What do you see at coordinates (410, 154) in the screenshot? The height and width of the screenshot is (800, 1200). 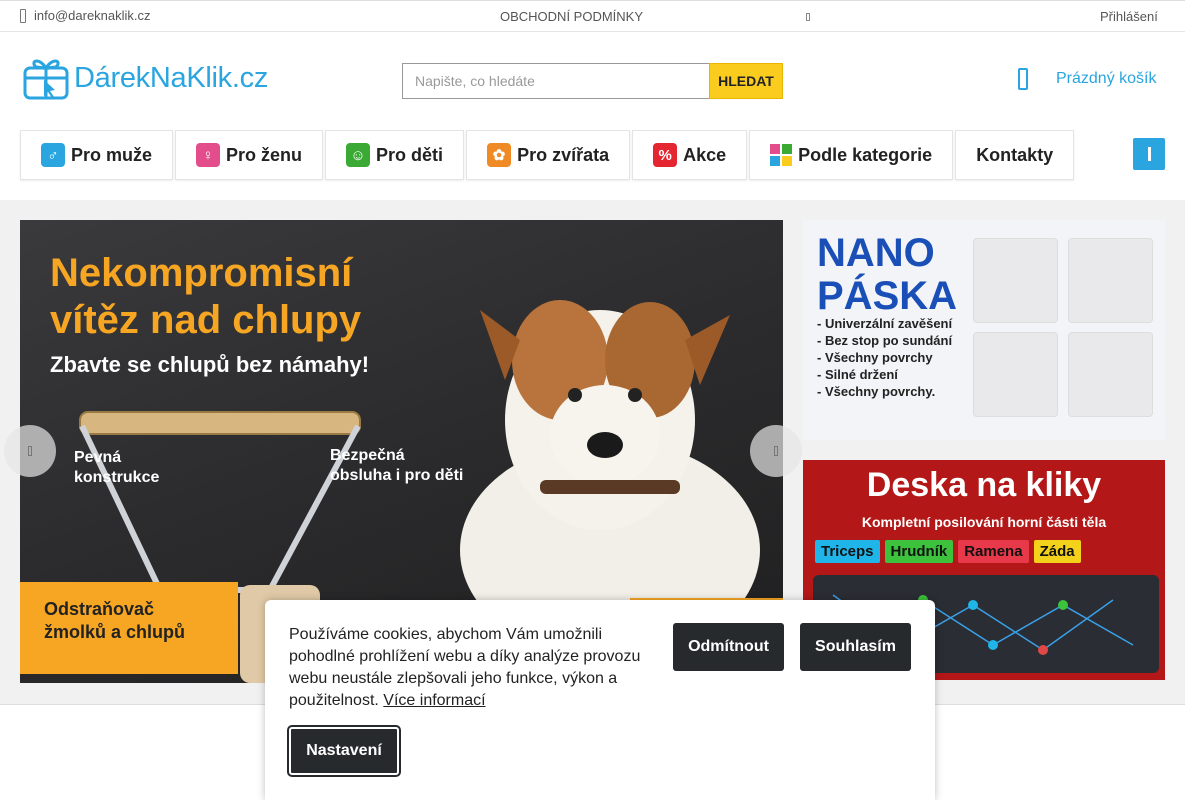 I see `nav-item-label: Pro děti` at bounding box center [410, 154].